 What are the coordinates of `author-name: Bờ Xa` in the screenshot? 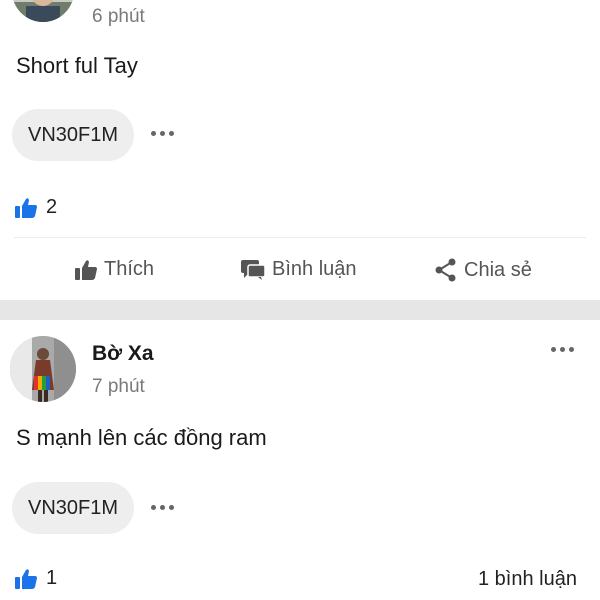 It's located at (123, 354).